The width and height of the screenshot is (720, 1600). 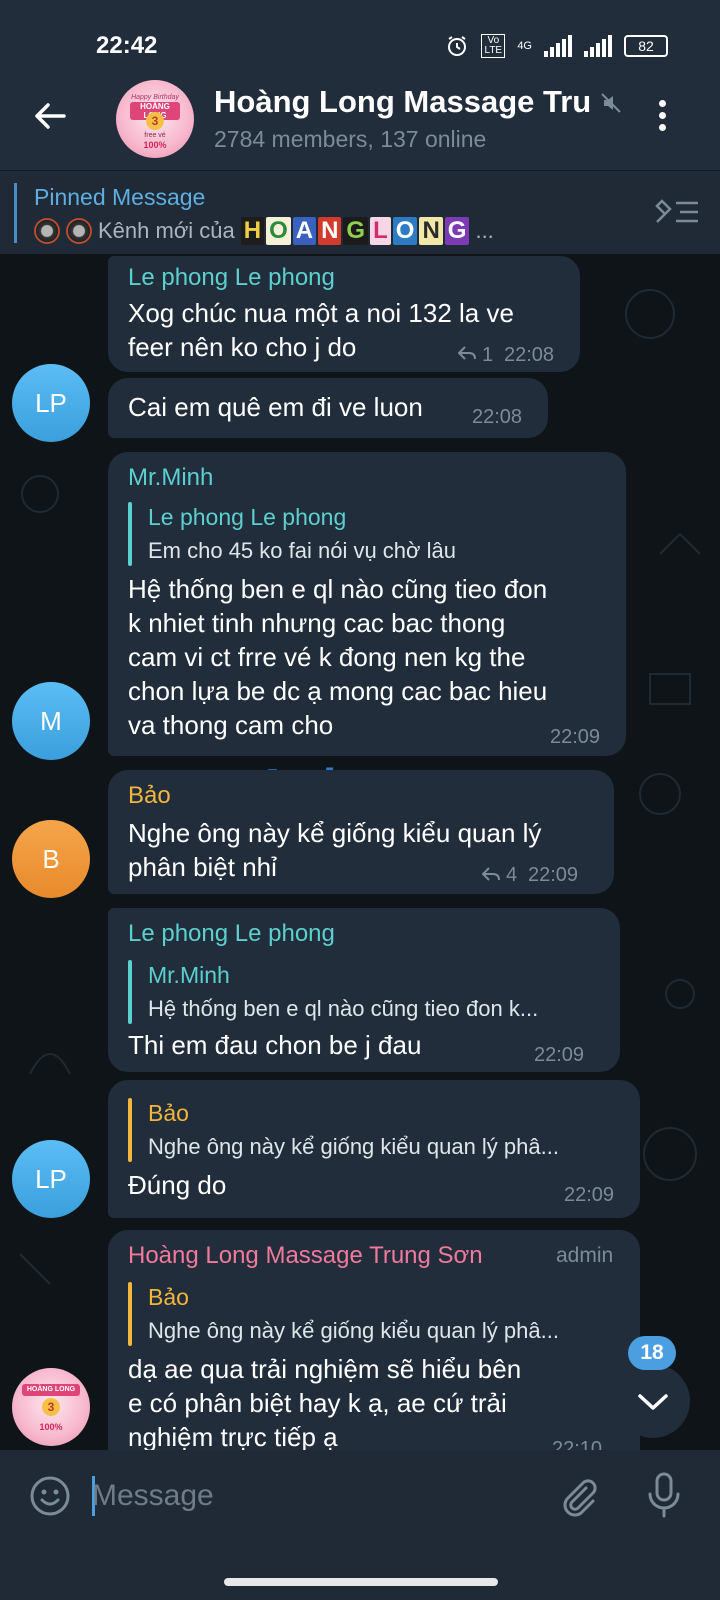 I want to click on microphone-icon, so click(x=664, y=1495).